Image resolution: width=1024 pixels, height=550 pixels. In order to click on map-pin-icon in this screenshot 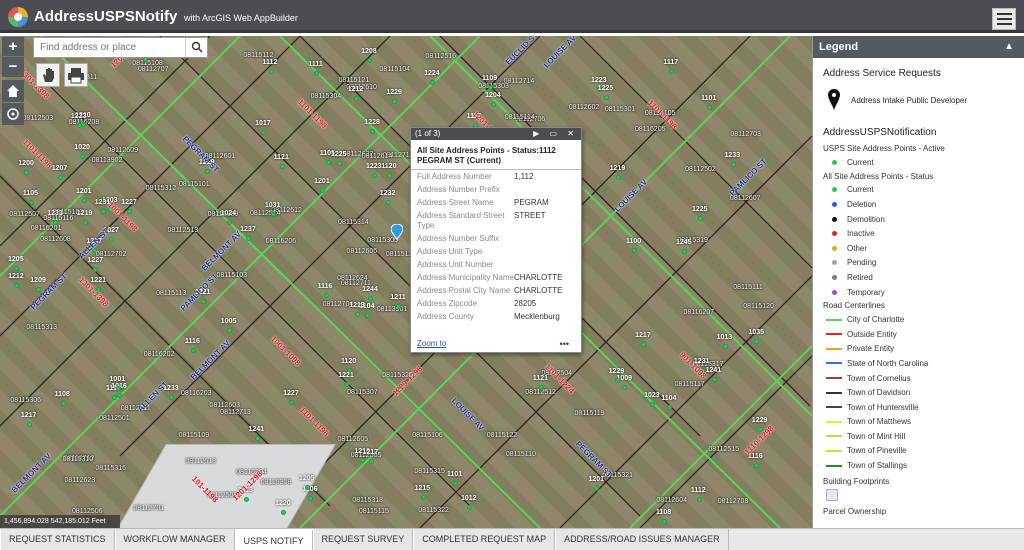, I will do `click(834, 100)`.